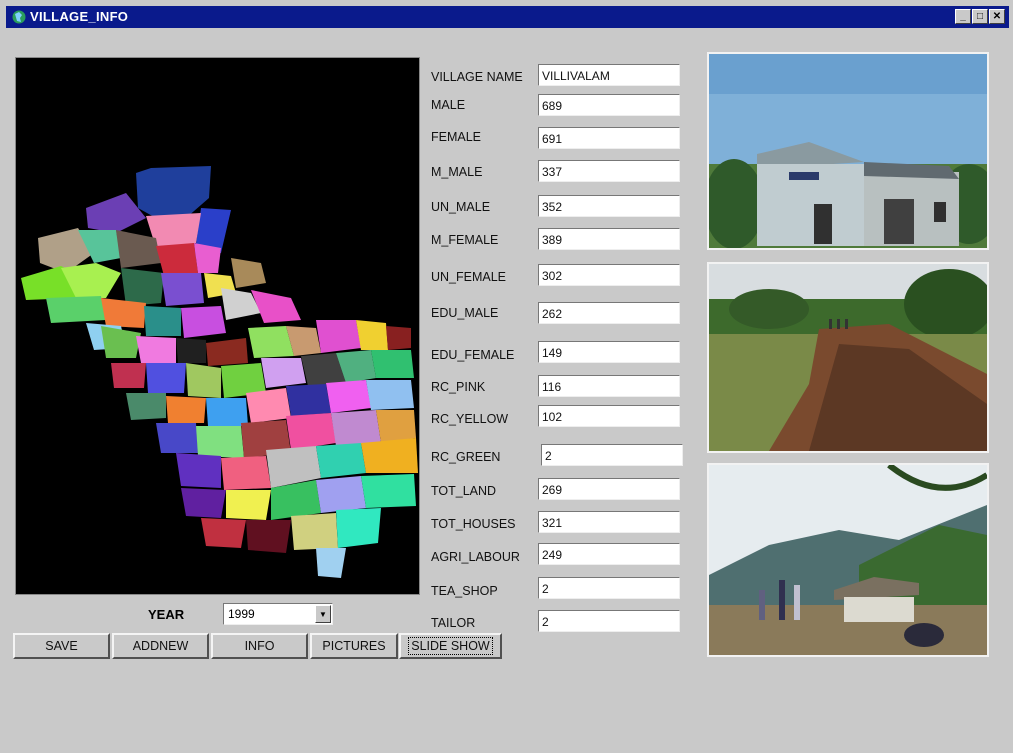 Image resolution: width=1013 pixels, height=753 pixels. Describe the element at coordinates (609, 75) in the screenshot. I see `village-name-field: VILLIVALAM` at that location.